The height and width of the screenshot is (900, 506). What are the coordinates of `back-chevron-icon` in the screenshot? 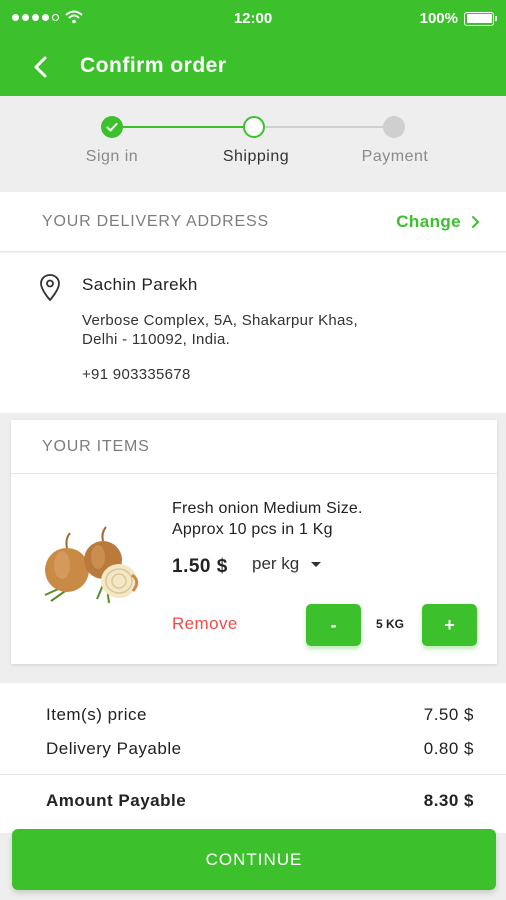 It's located at (40, 67).